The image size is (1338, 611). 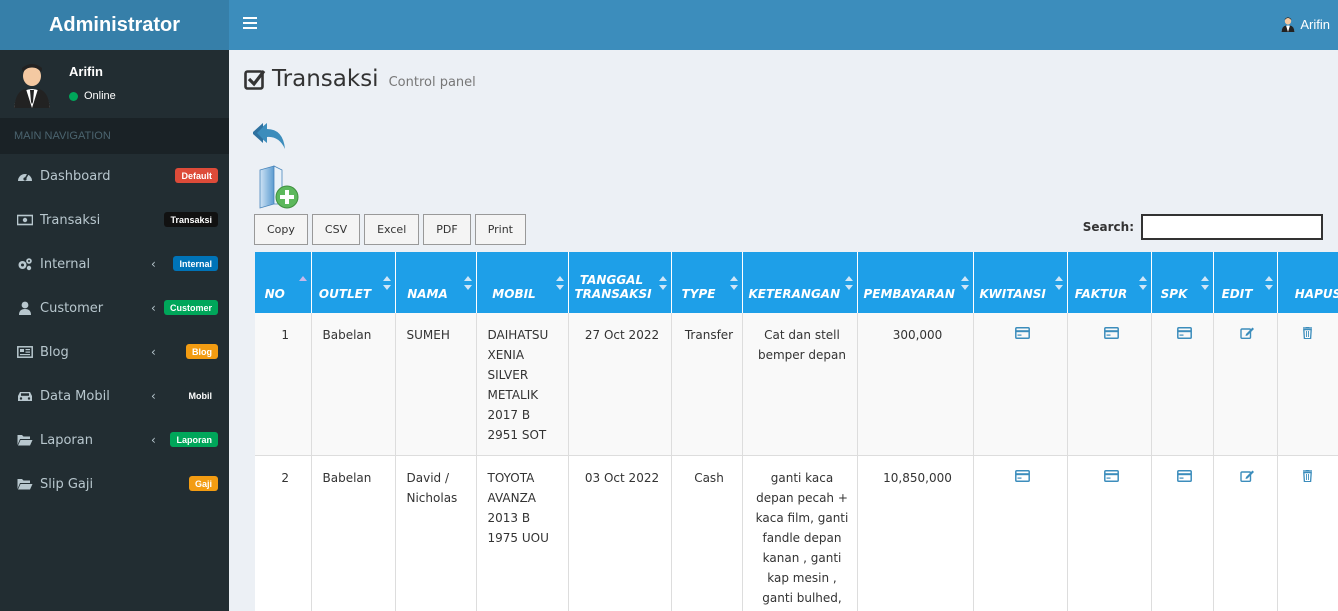 What do you see at coordinates (200, 395) in the screenshot?
I see `sidebar-badge: Mobil` at bounding box center [200, 395].